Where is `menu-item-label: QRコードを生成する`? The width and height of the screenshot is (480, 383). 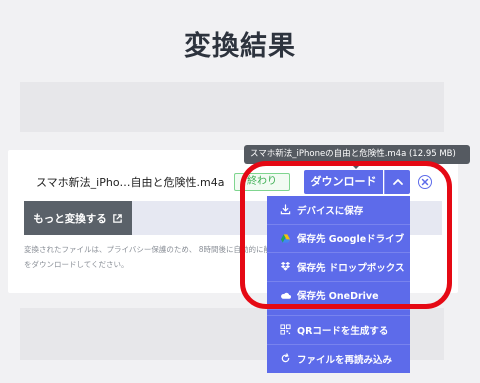
menu-item-label: QRコードを生成する is located at coordinates (343, 331).